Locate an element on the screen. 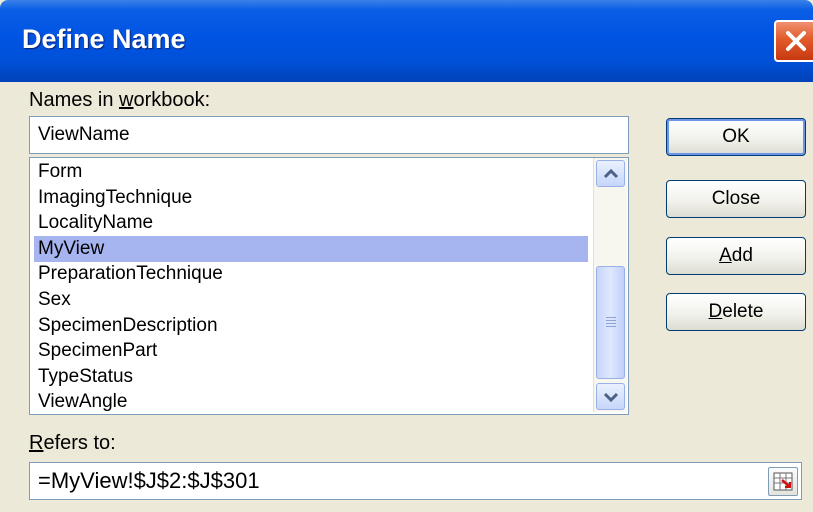  scroll-down-button is located at coordinates (610, 396).